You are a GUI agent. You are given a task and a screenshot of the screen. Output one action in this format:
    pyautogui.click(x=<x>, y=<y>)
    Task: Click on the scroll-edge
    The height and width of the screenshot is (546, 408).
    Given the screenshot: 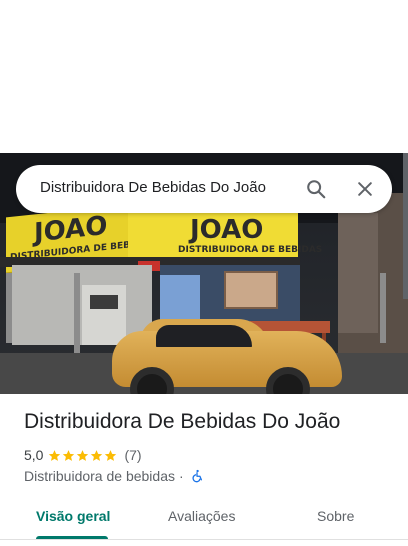 What is the action you would take?
    pyautogui.click(x=405, y=226)
    